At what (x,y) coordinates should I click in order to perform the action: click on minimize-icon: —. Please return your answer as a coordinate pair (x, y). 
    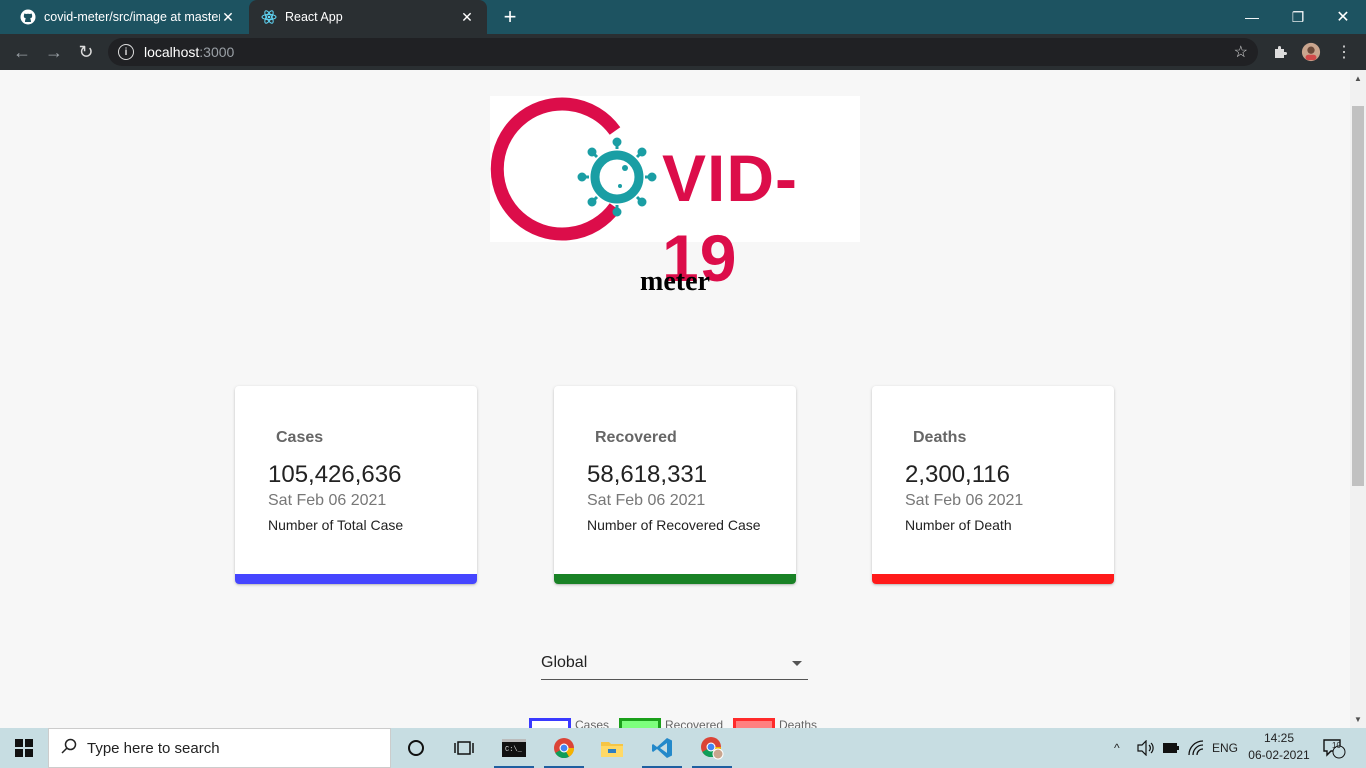
    Looking at the image, I should click on (1252, 17).